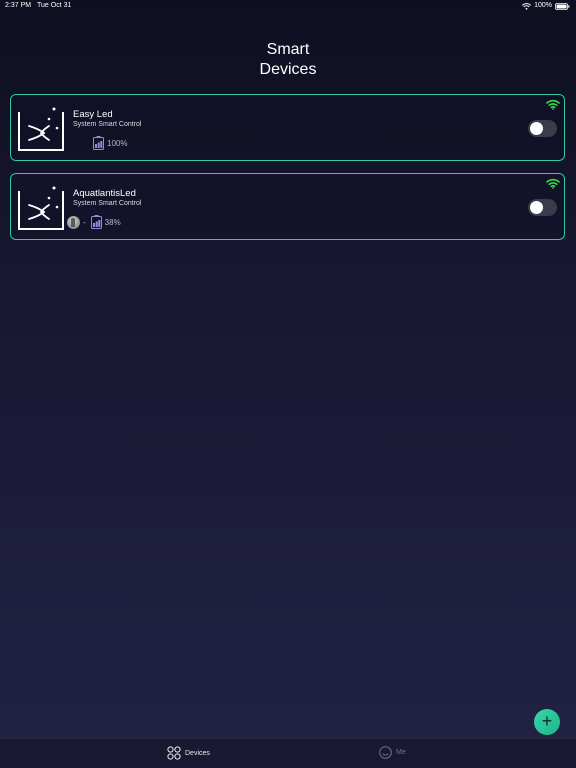  What do you see at coordinates (543, 5) in the screenshot?
I see `battery-percent: 100%` at bounding box center [543, 5].